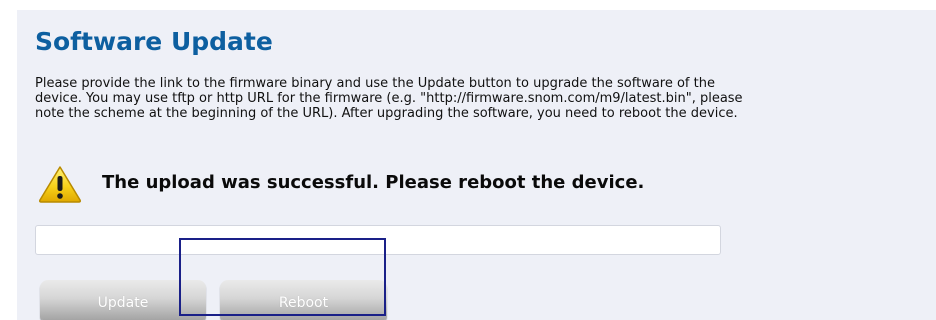 The height and width of the screenshot is (320, 936). I want to click on page-title: Software Update, so click(154, 41).